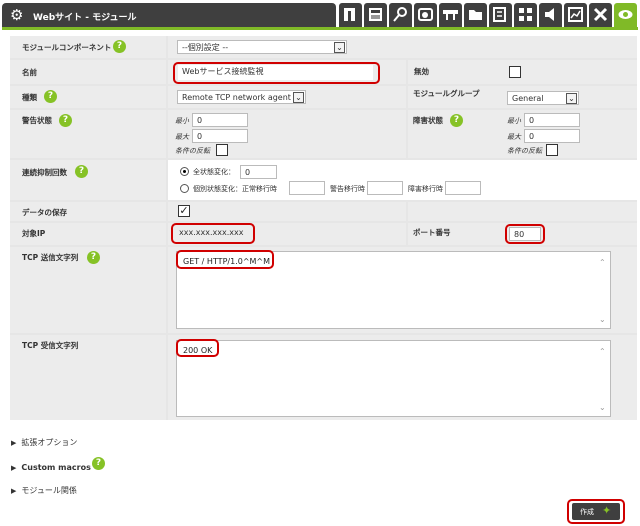 Image resolution: width=640 pixels, height=526 pixels. What do you see at coordinates (552, 150) in the screenshot?
I see `critical-inverse-checkbox` at bounding box center [552, 150].